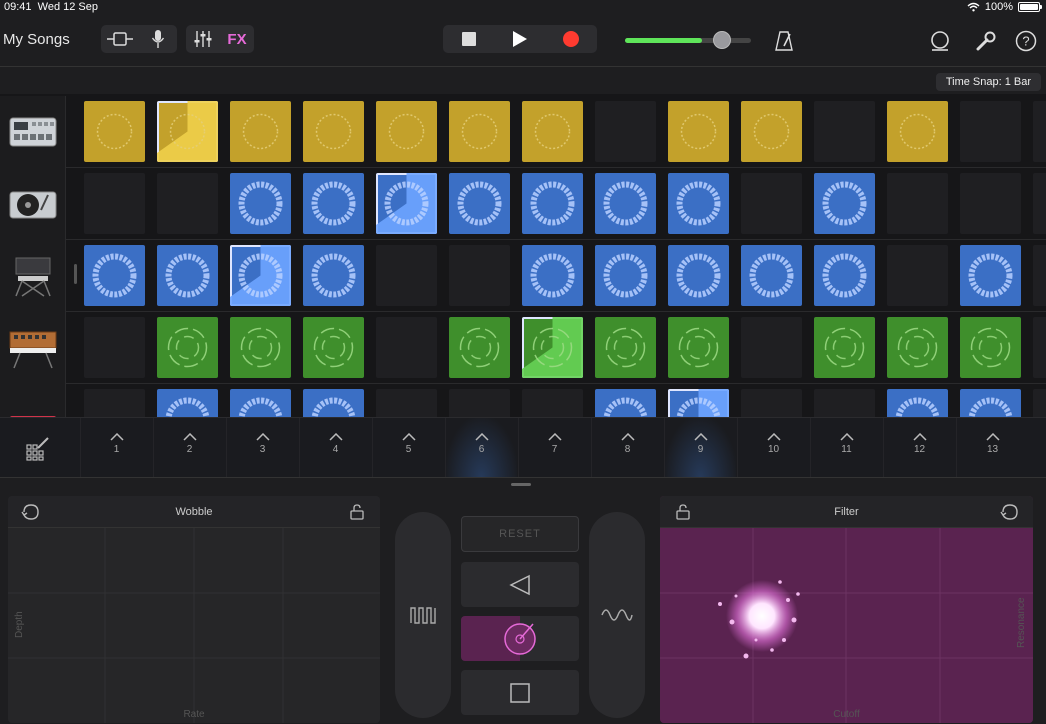 The width and height of the screenshot is (1046, 724). What do you see at coordinates (158, 39) in the screenshot?
I see `microphone-button` at bounding box center [158, 39].